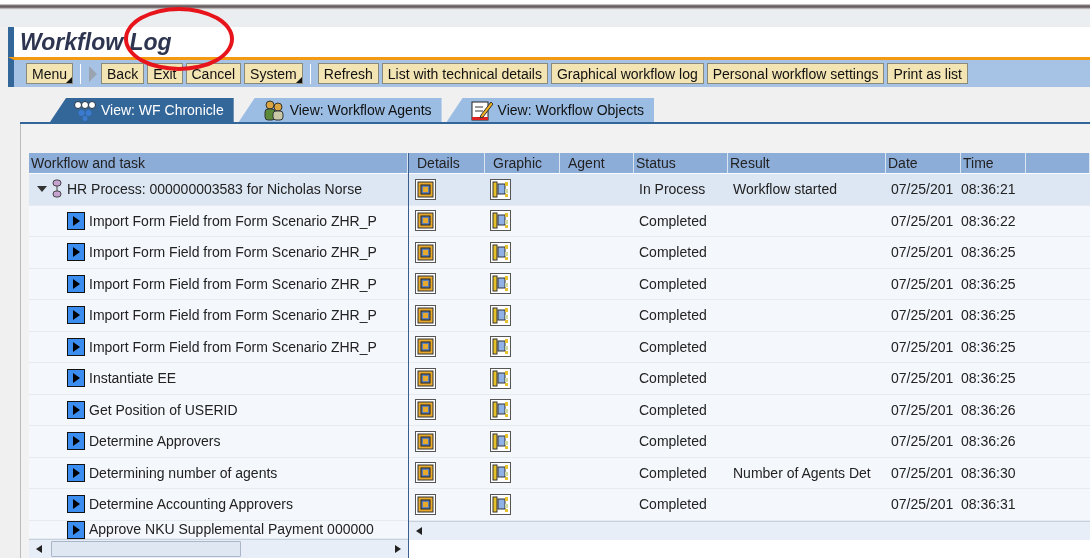  Describe the element at coordinates (447, 163) in the screenshot. I see `column-header: Details` at that location.